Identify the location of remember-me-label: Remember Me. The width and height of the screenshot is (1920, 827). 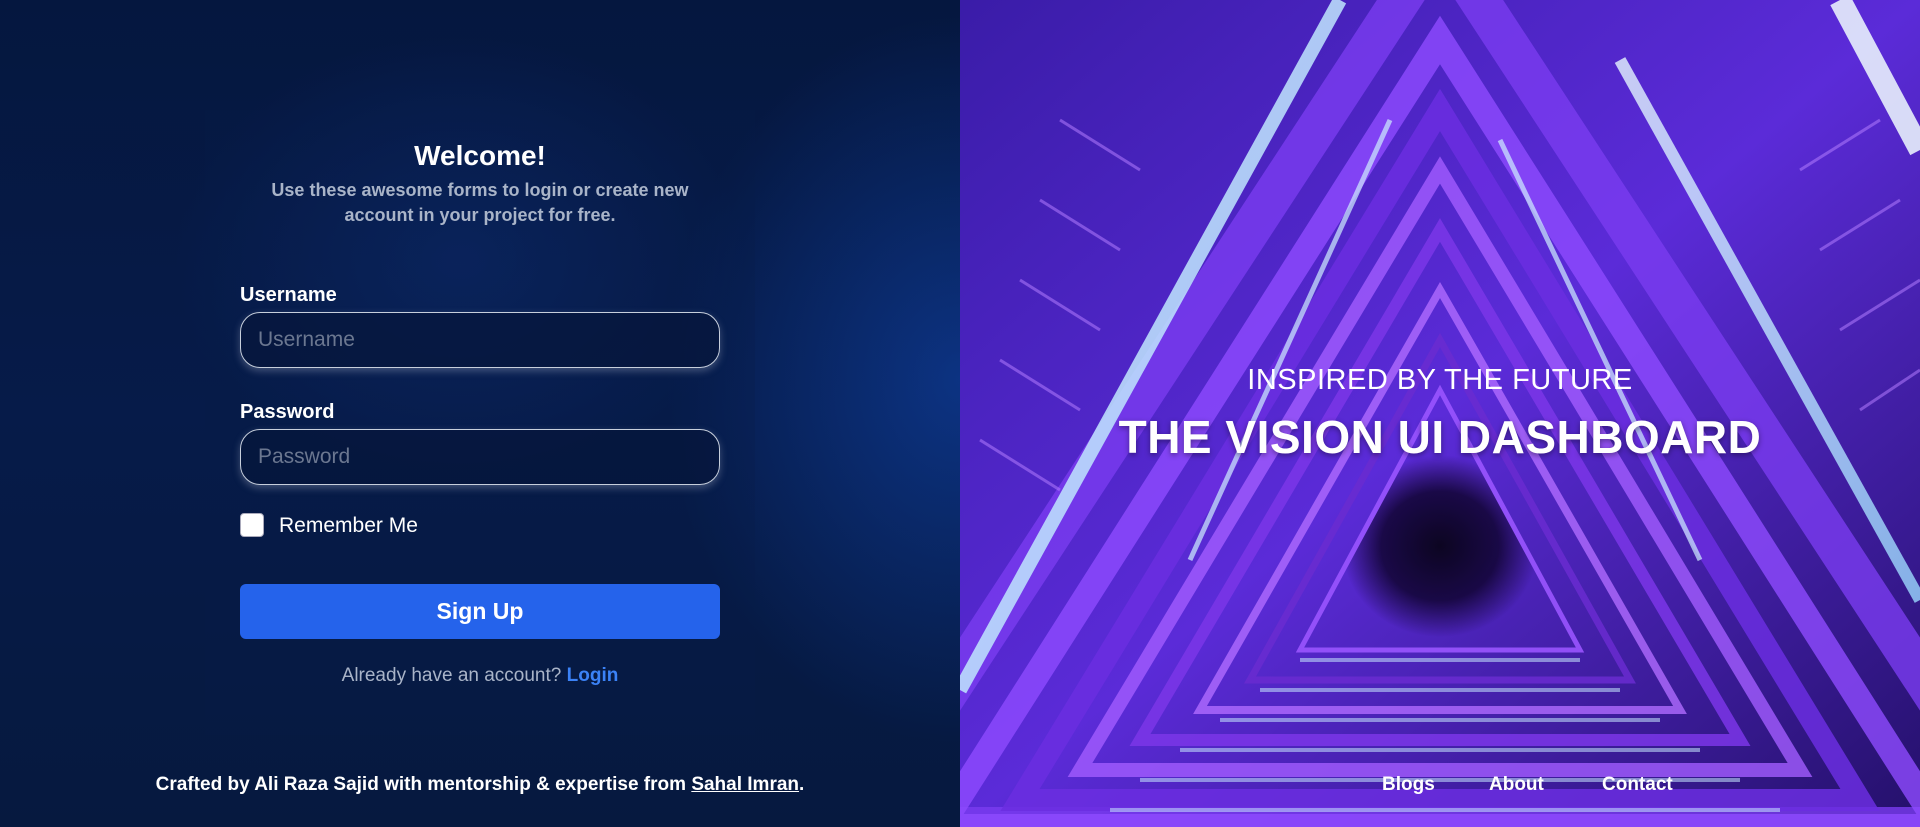
(348, 526).